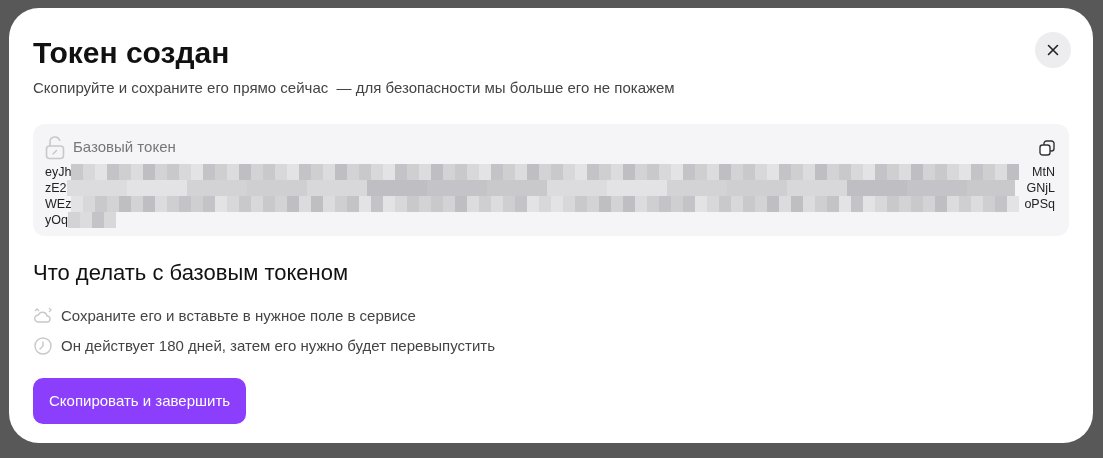 The width and height of the screenshot is (1103, 458). What do you see at coordinates (191, 272) in the screenshot?
I see `section-heading: Что делать с базовым токеном` at bounding box center [191, 272].